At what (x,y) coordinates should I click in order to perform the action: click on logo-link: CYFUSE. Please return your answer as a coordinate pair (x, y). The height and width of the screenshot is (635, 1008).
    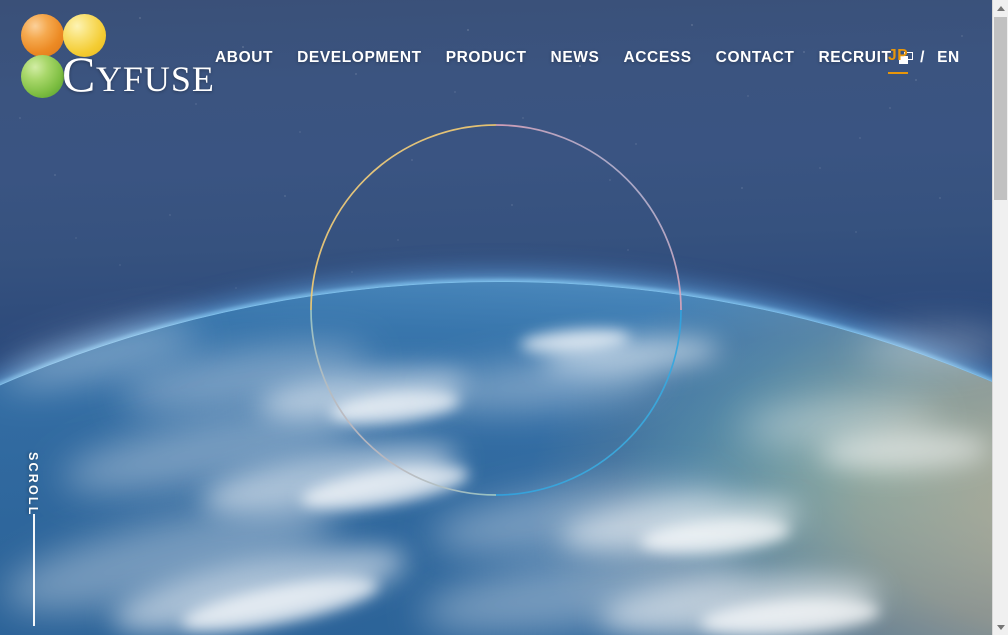
    Looking at the image, I should click on (115, 55).